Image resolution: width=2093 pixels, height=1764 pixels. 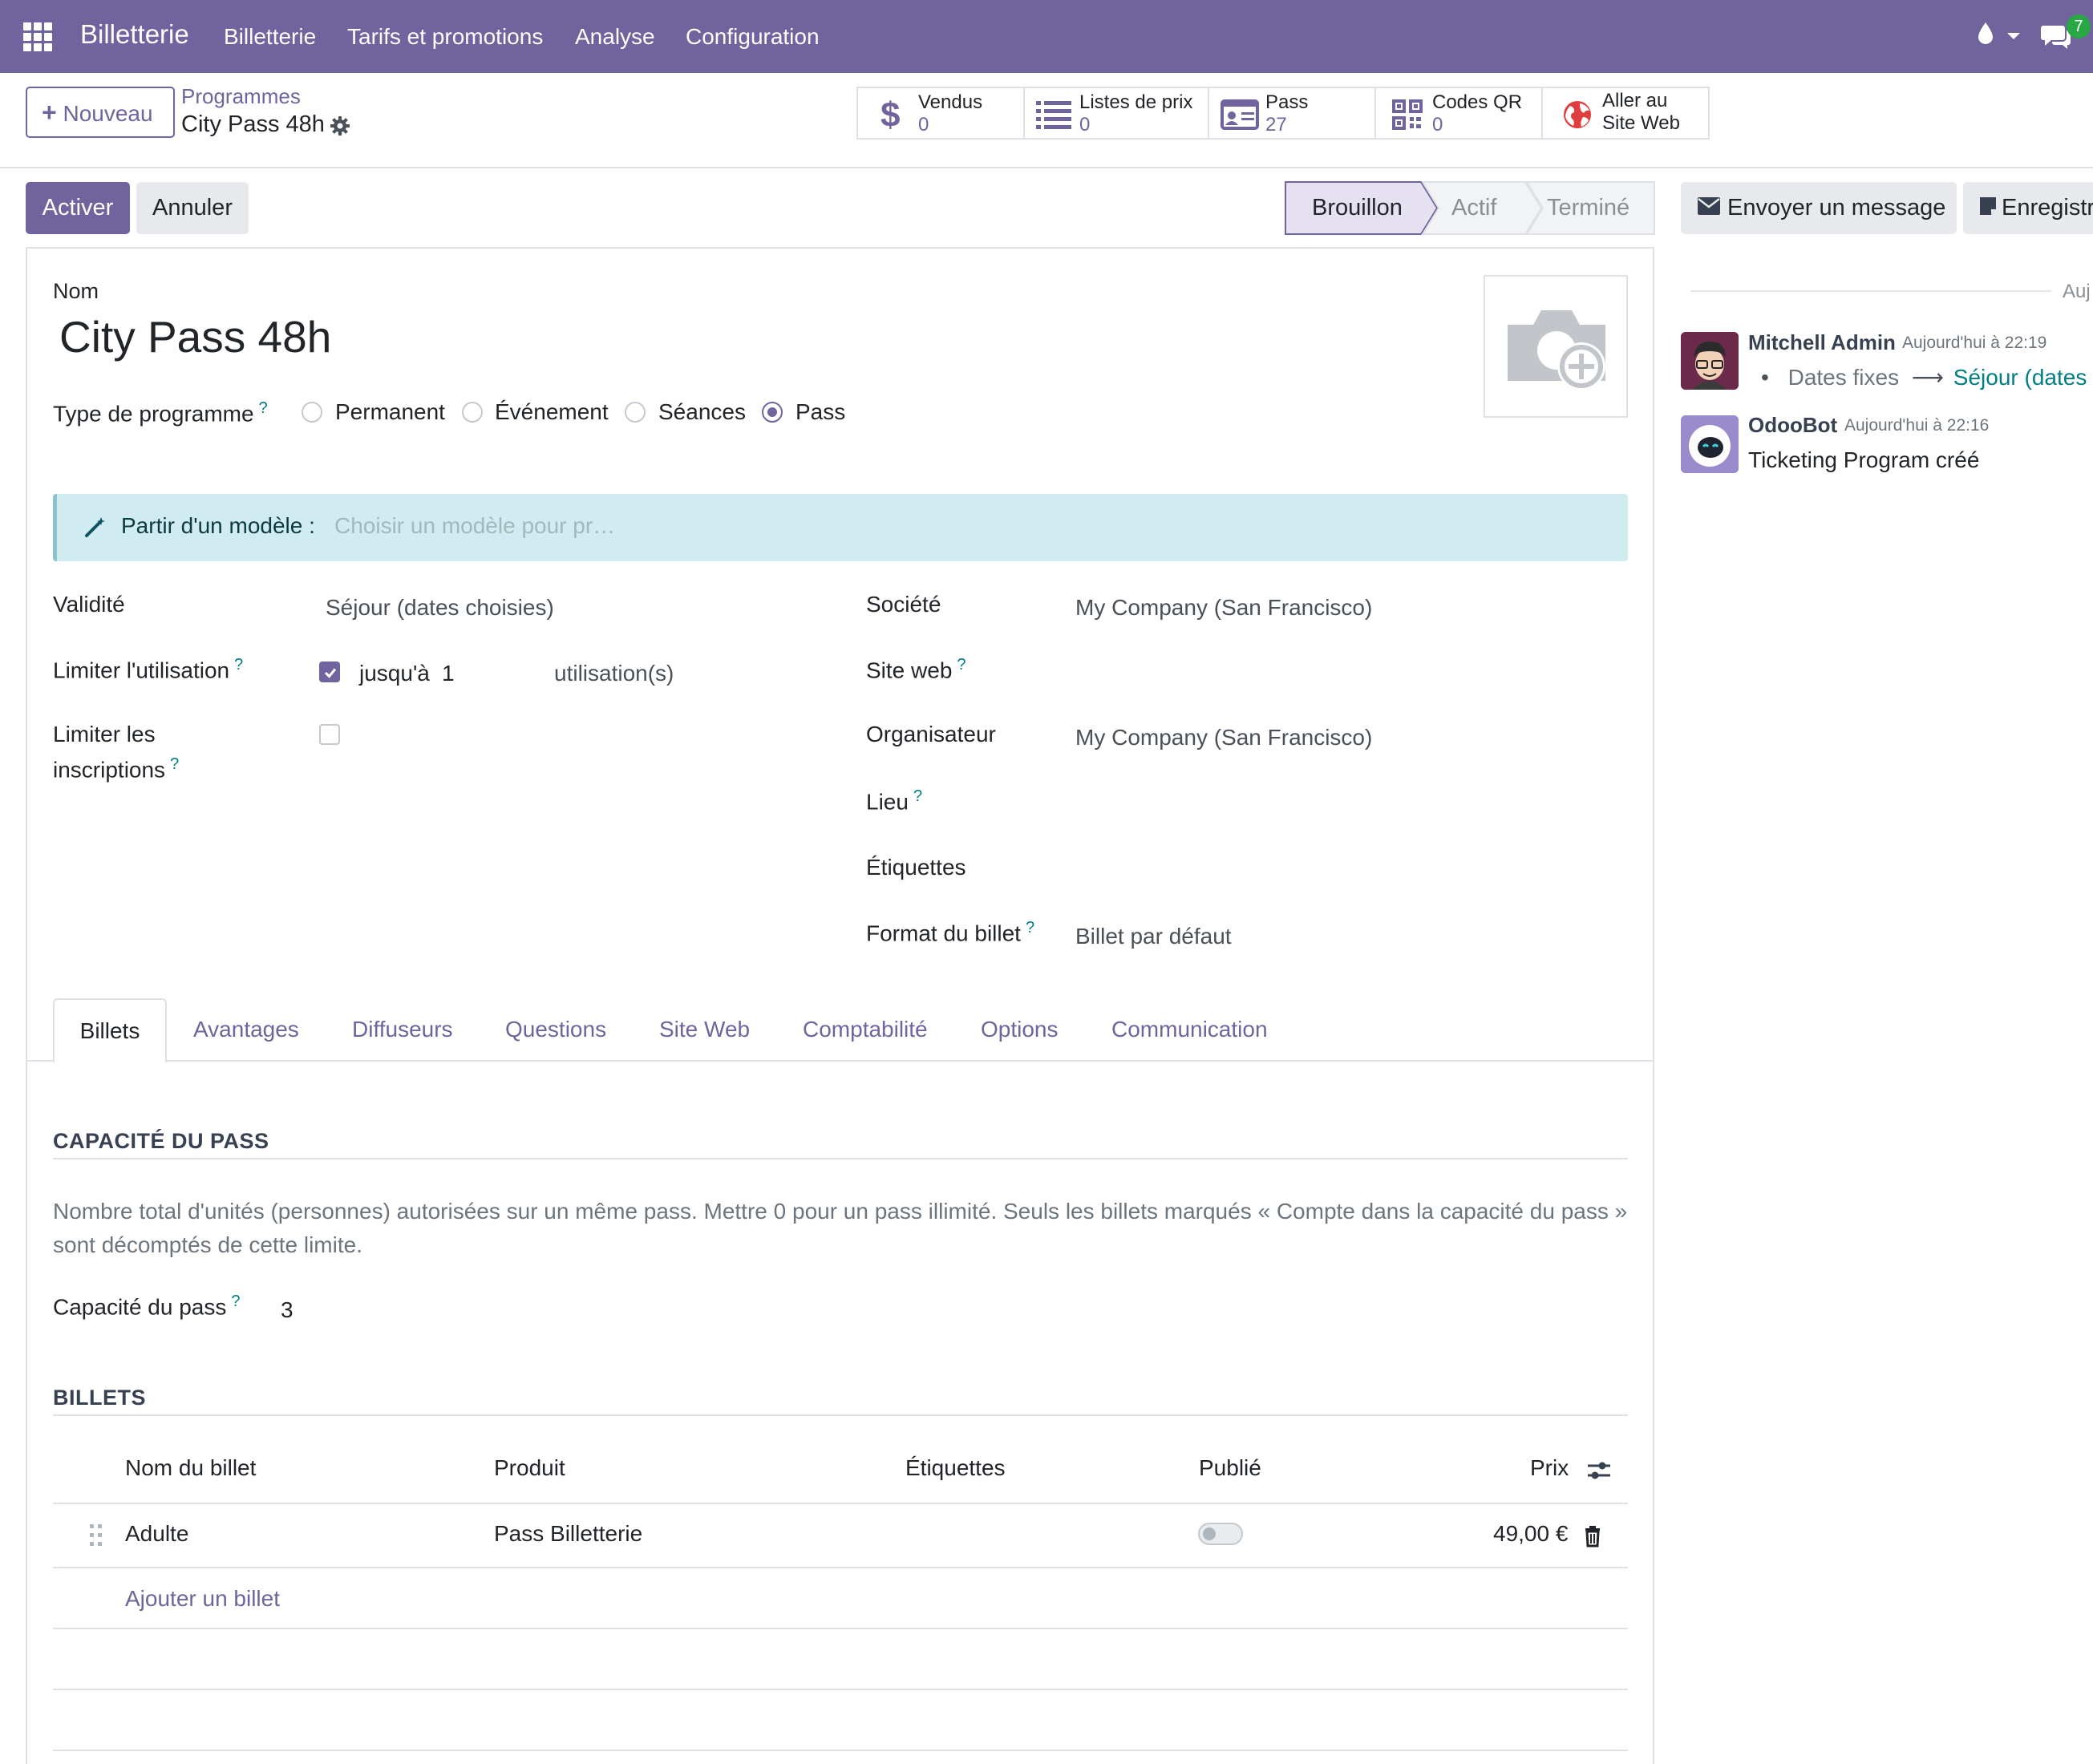 I want to click on radio-label-pass: Pass, so click(x=820, y=412).